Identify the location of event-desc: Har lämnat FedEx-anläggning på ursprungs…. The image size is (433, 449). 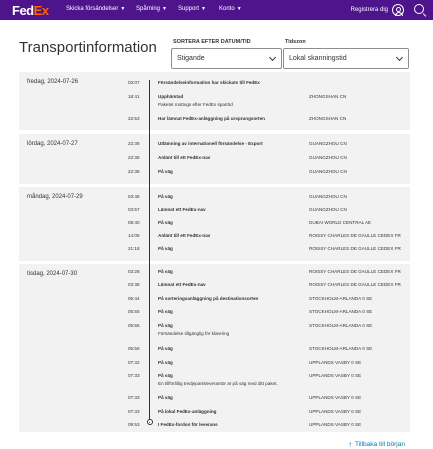
(211, 118).